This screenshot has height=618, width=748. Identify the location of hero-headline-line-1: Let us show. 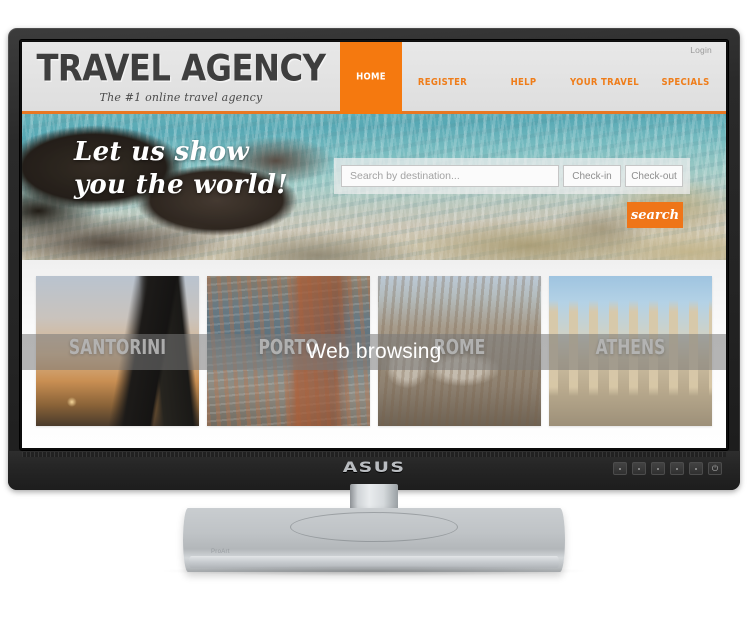
(162, 152).